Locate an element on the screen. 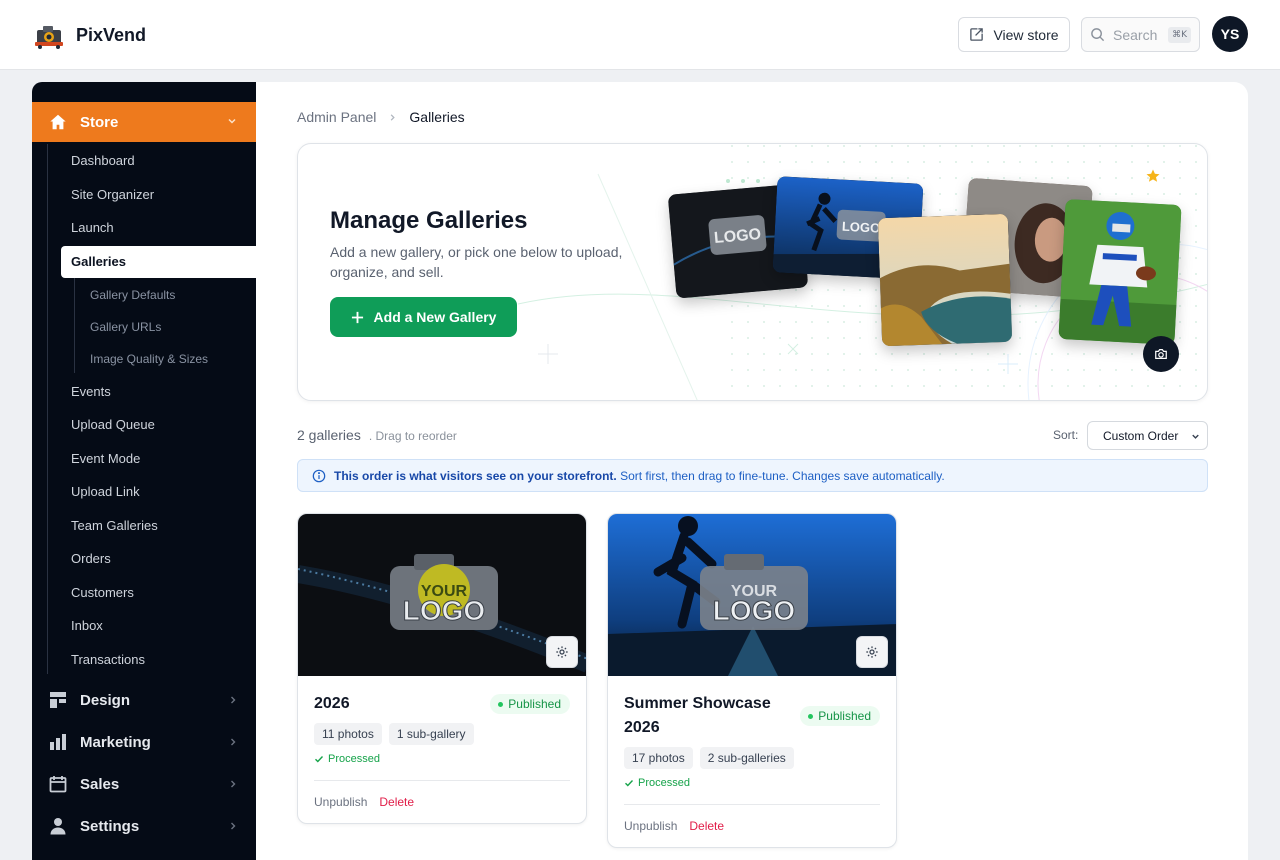 Image resolution: width=1280 pixels, height=860 pixels. sidebar-section-marketing: Marketing is located at coordinates (144, 742).